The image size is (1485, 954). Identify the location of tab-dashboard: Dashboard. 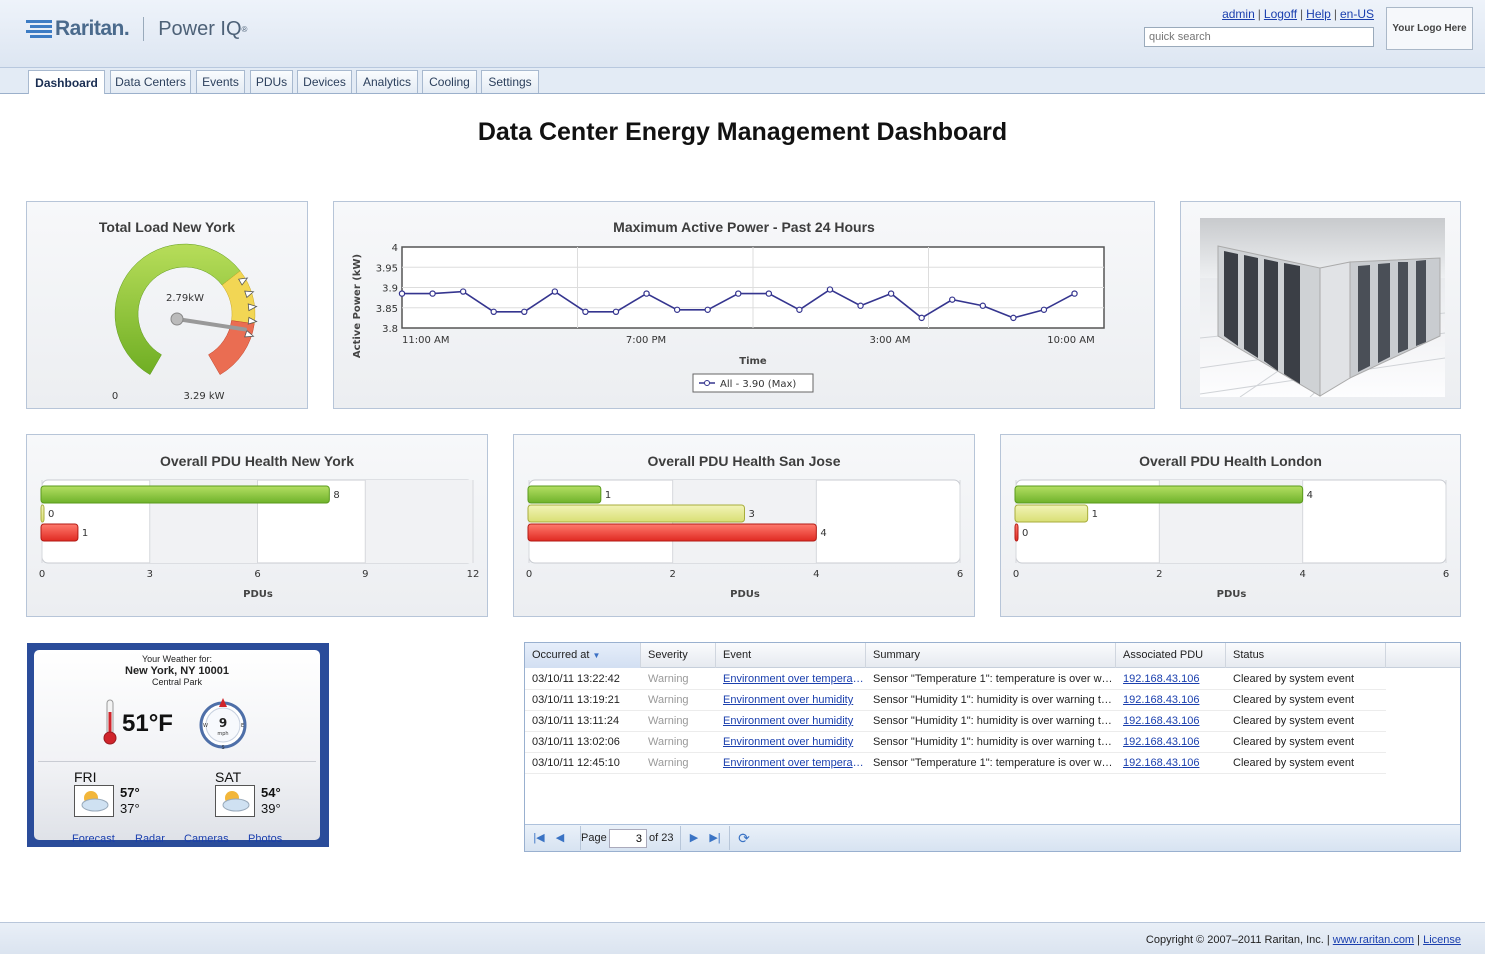
(66, 82).